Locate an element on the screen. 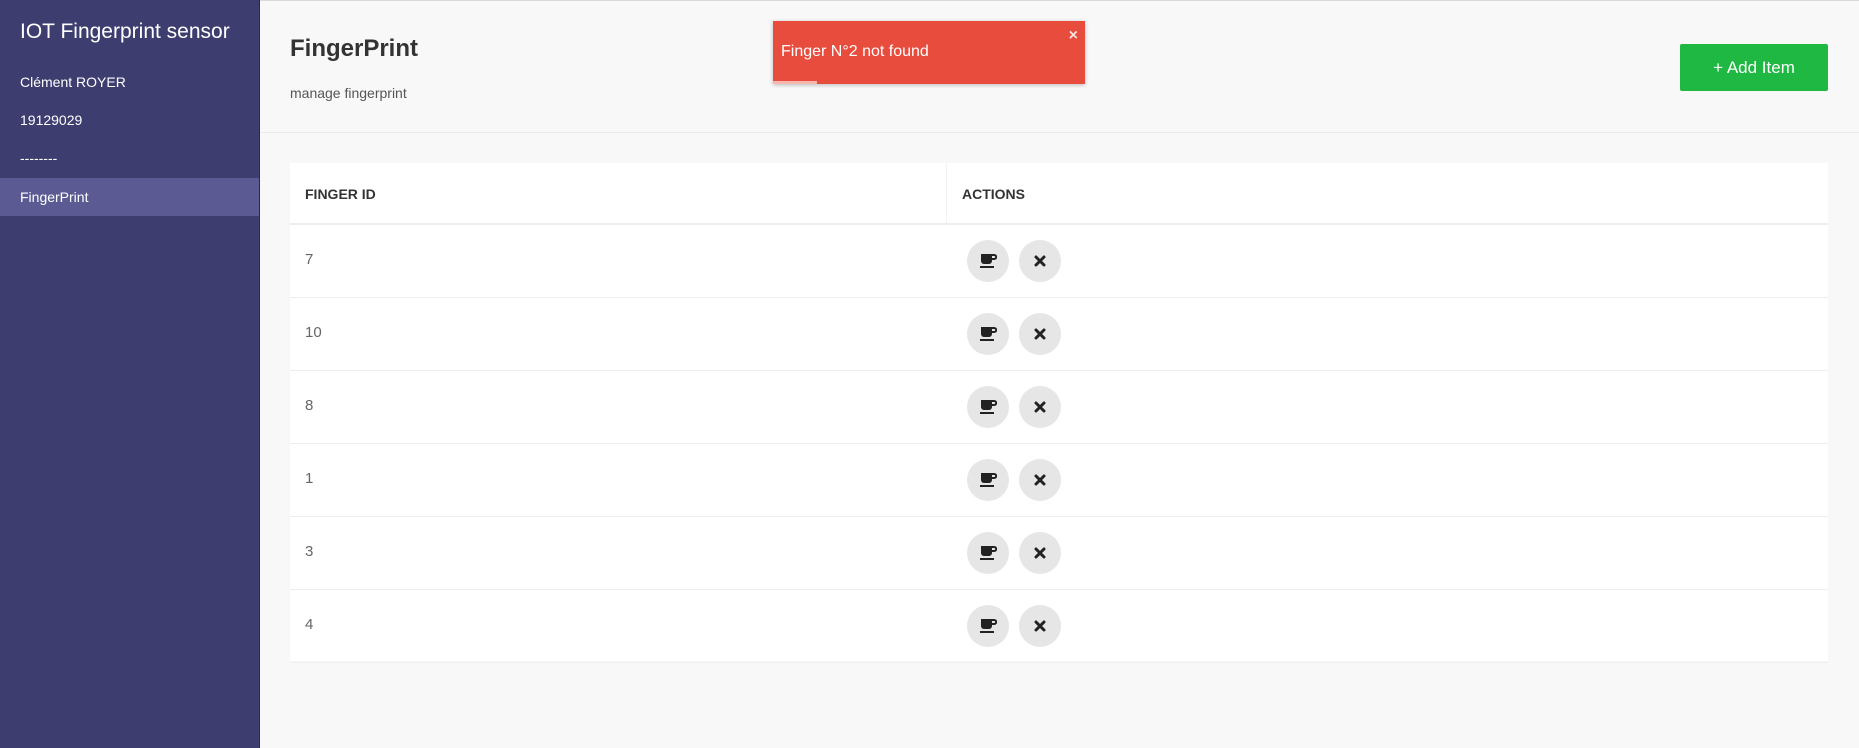  finger-id-cell: 1 is located at coordinates (309, 478).